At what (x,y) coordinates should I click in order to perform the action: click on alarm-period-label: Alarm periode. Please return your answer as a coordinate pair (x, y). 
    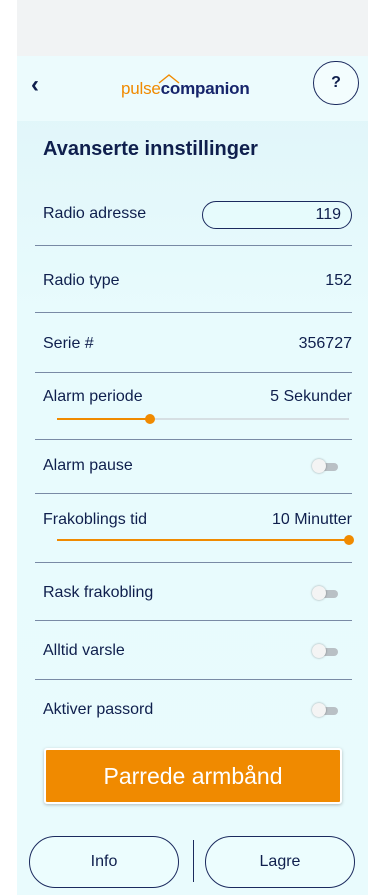
    Looking at the image, I should click on (93, 396).